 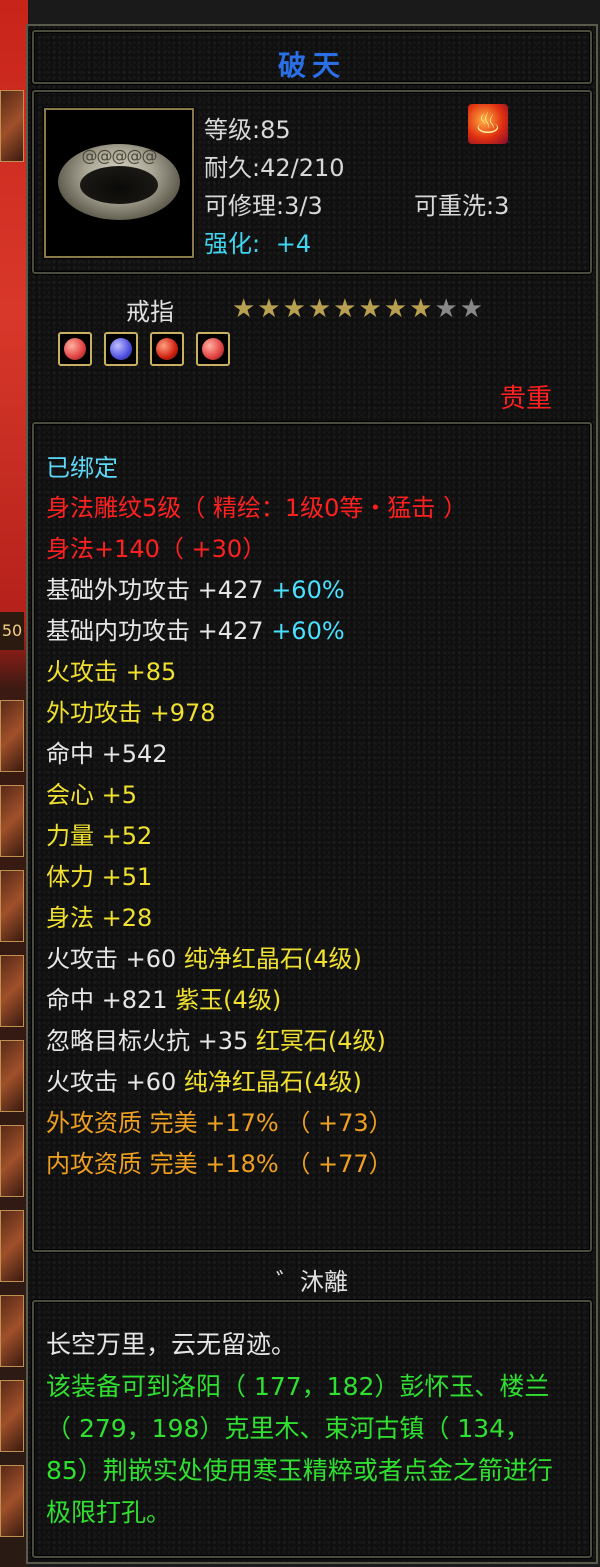 I want to click on star-rating: ★★★★★★★★★★, so click(x=358, y=309).